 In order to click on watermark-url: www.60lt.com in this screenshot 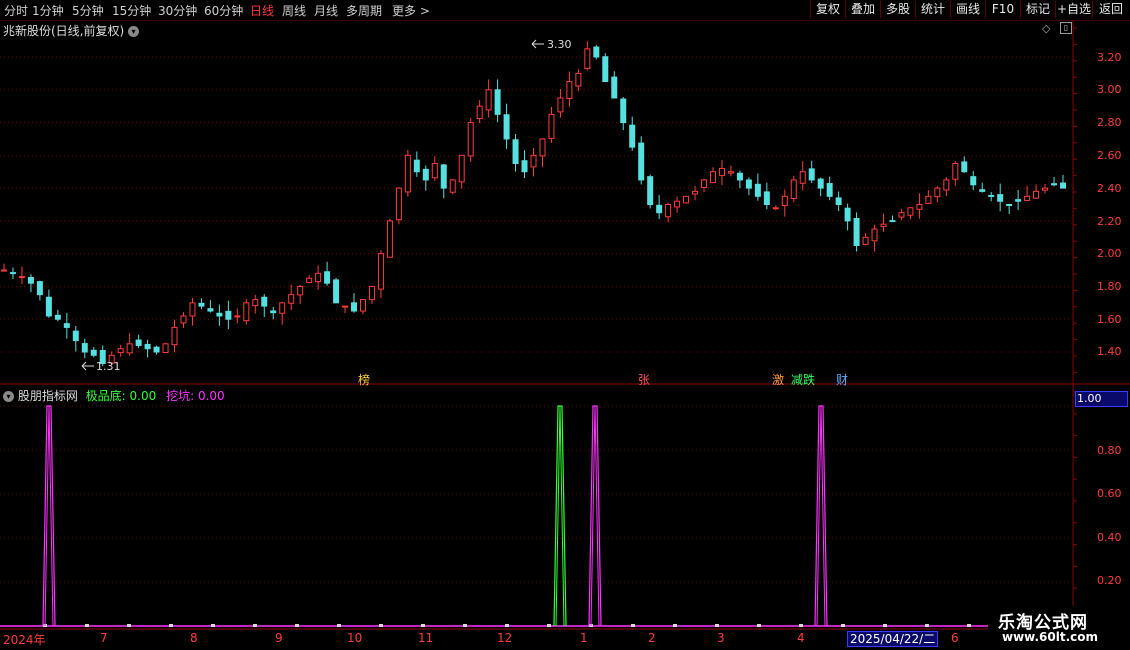, I will do `click(1050, 637)`.